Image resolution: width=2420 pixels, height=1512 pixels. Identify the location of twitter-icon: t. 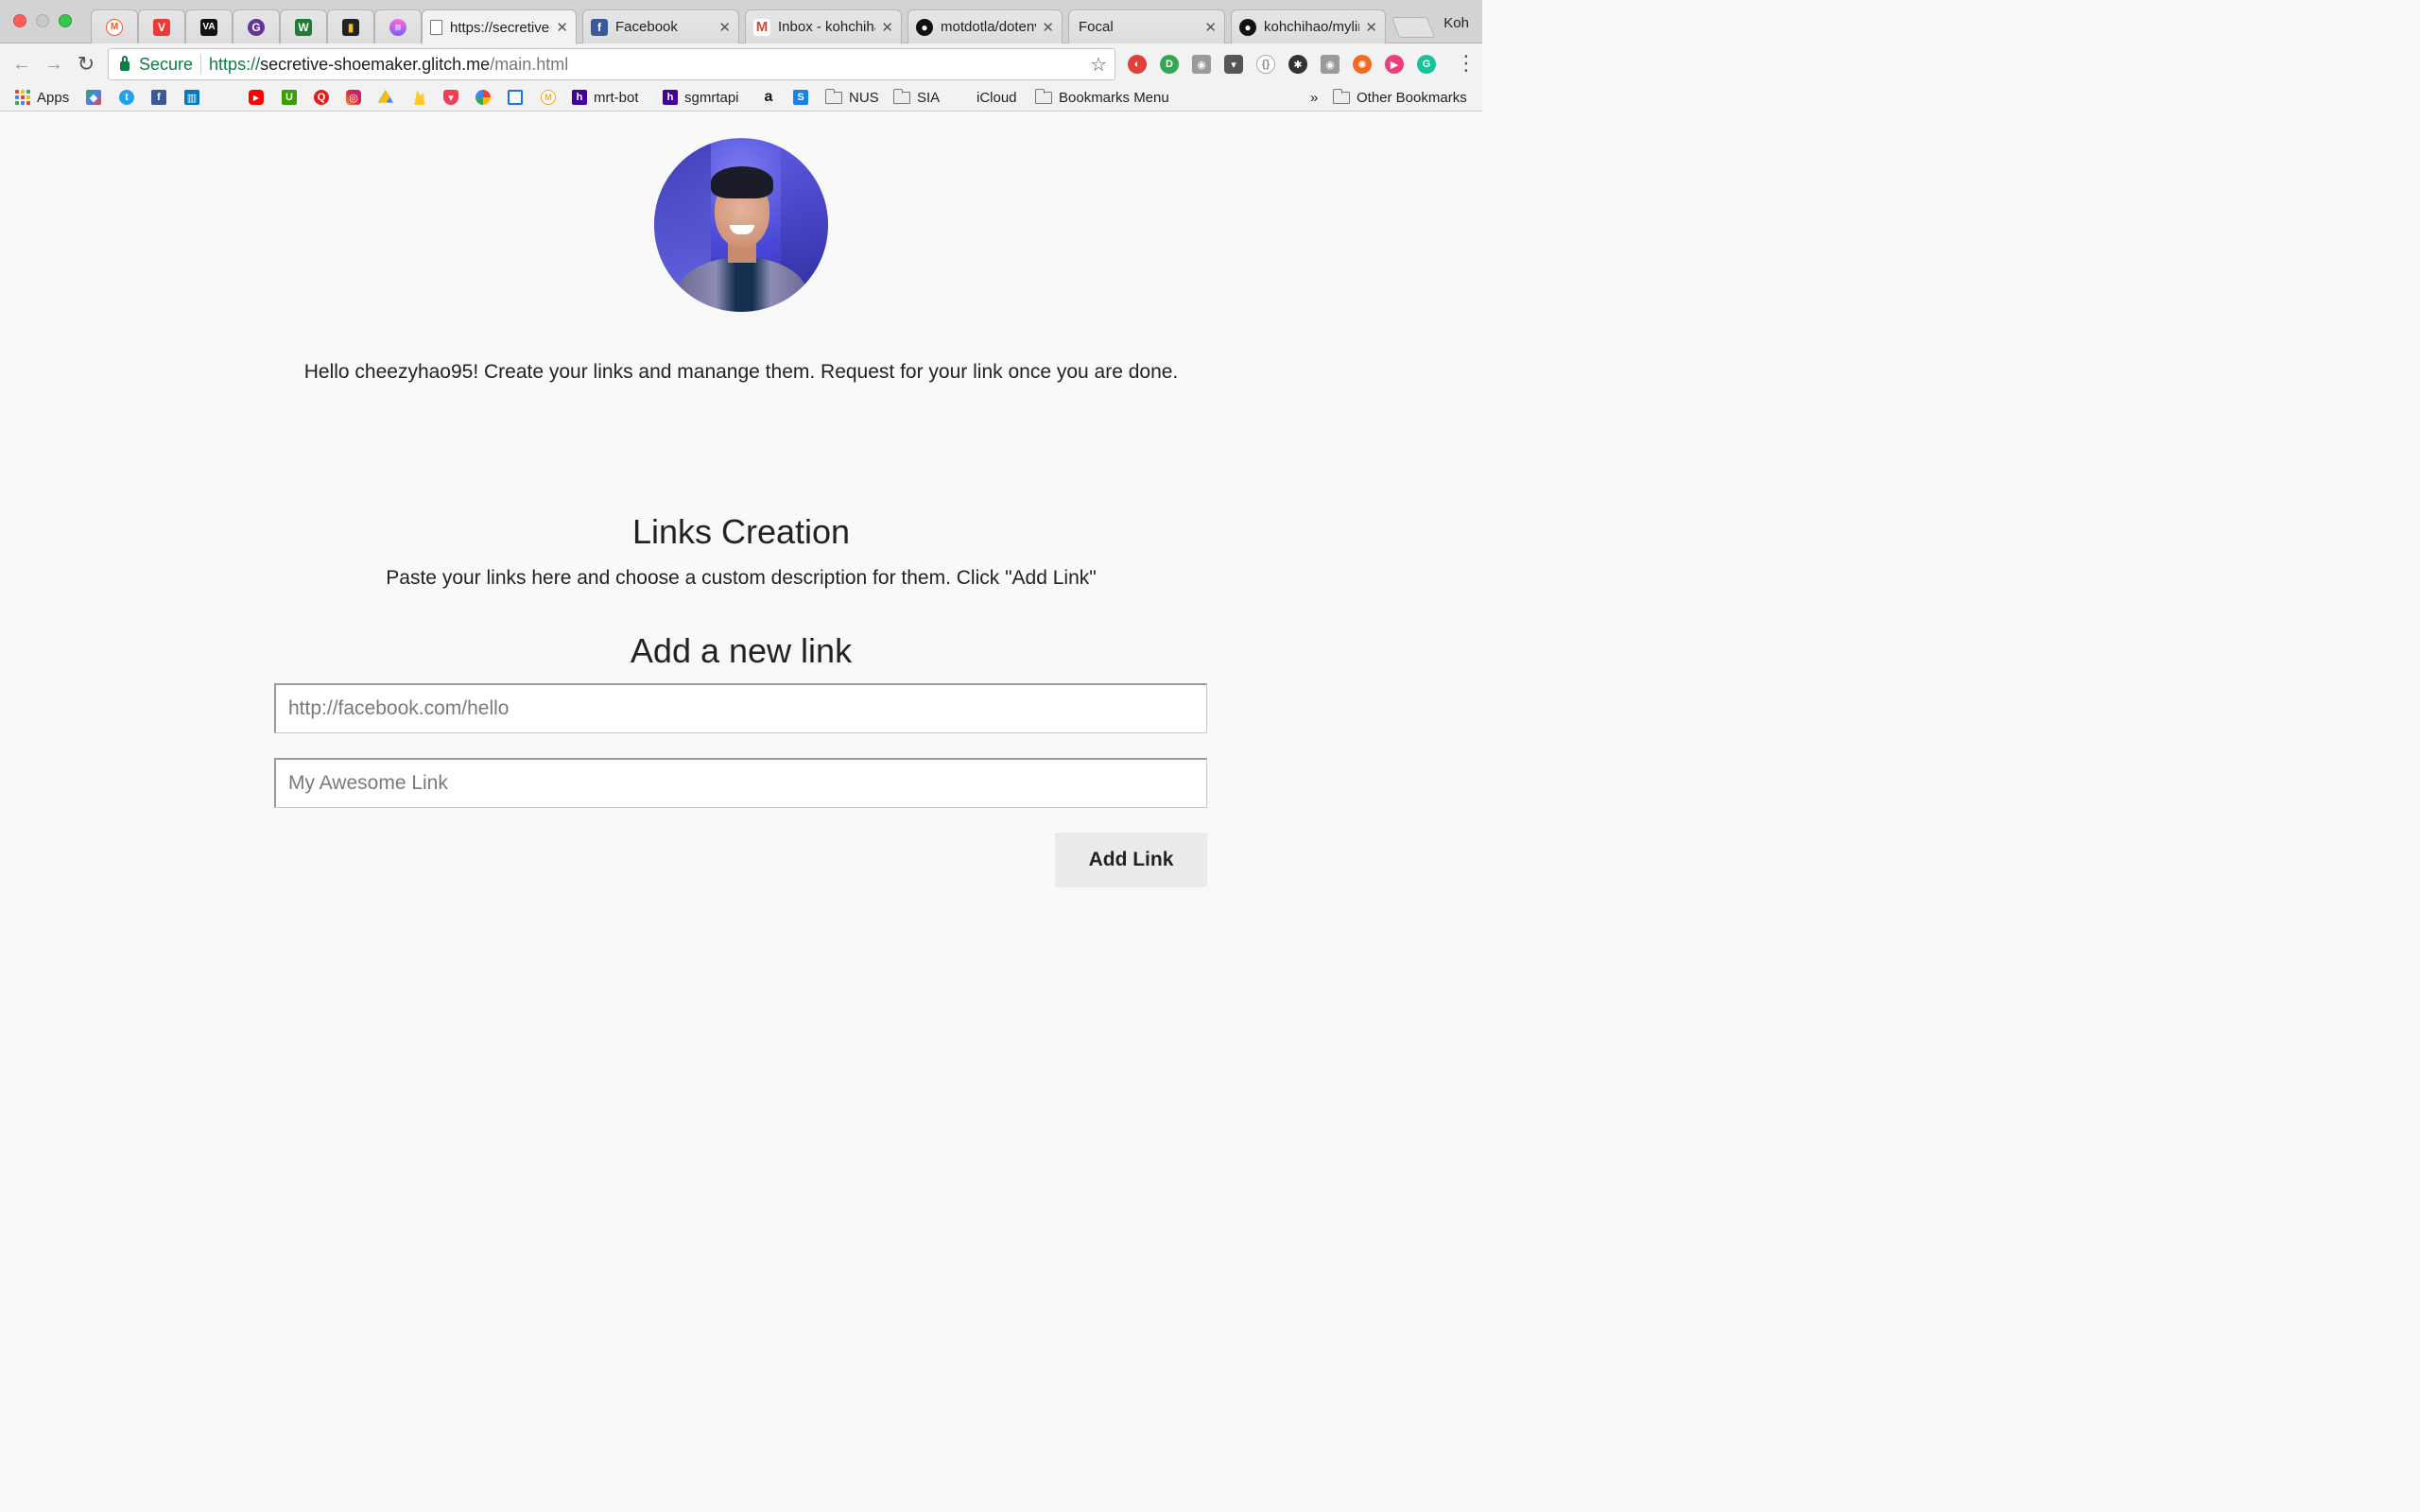
(126, 97).